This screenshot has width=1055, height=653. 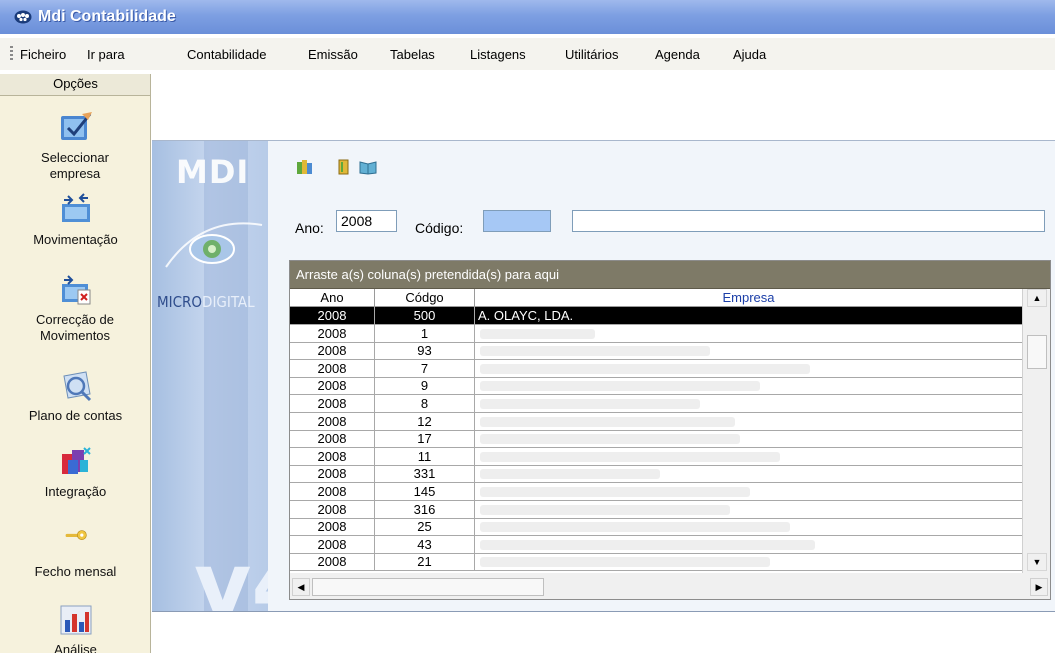 What do you see at coordinates (1039, 587) in the screenshot?
I see `scroll-right-icon: ▶` at bounding box center [1039, 587].